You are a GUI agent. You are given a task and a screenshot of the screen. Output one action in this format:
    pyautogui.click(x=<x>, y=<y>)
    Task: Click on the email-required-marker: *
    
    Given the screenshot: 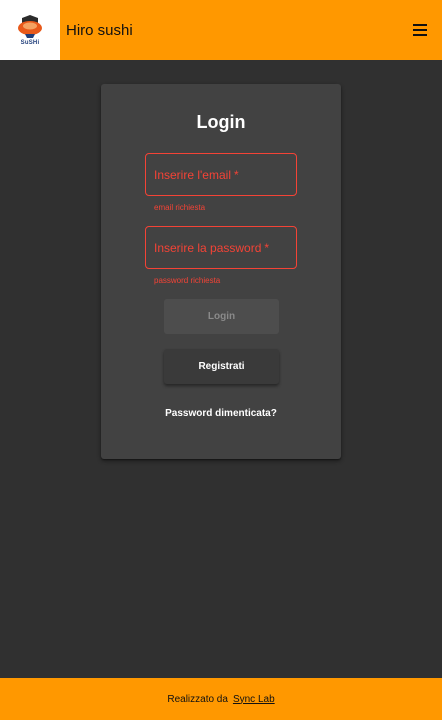 What is the action you would take?
    pyautogui.click(x=236, y=174)
    